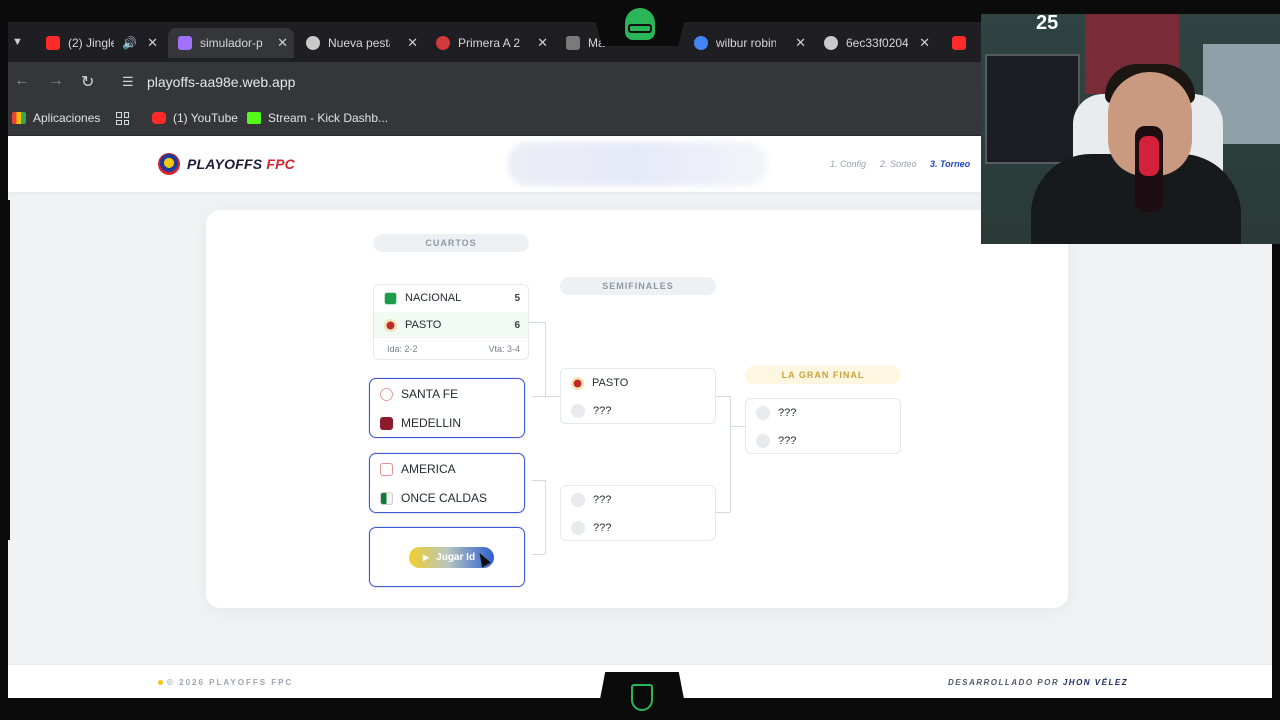 The image size is (1280, 720). What do you see at coordinates (386, 423) in the screenshot?
I see `medellin-crest-icon` at bounding box center [386, 423].